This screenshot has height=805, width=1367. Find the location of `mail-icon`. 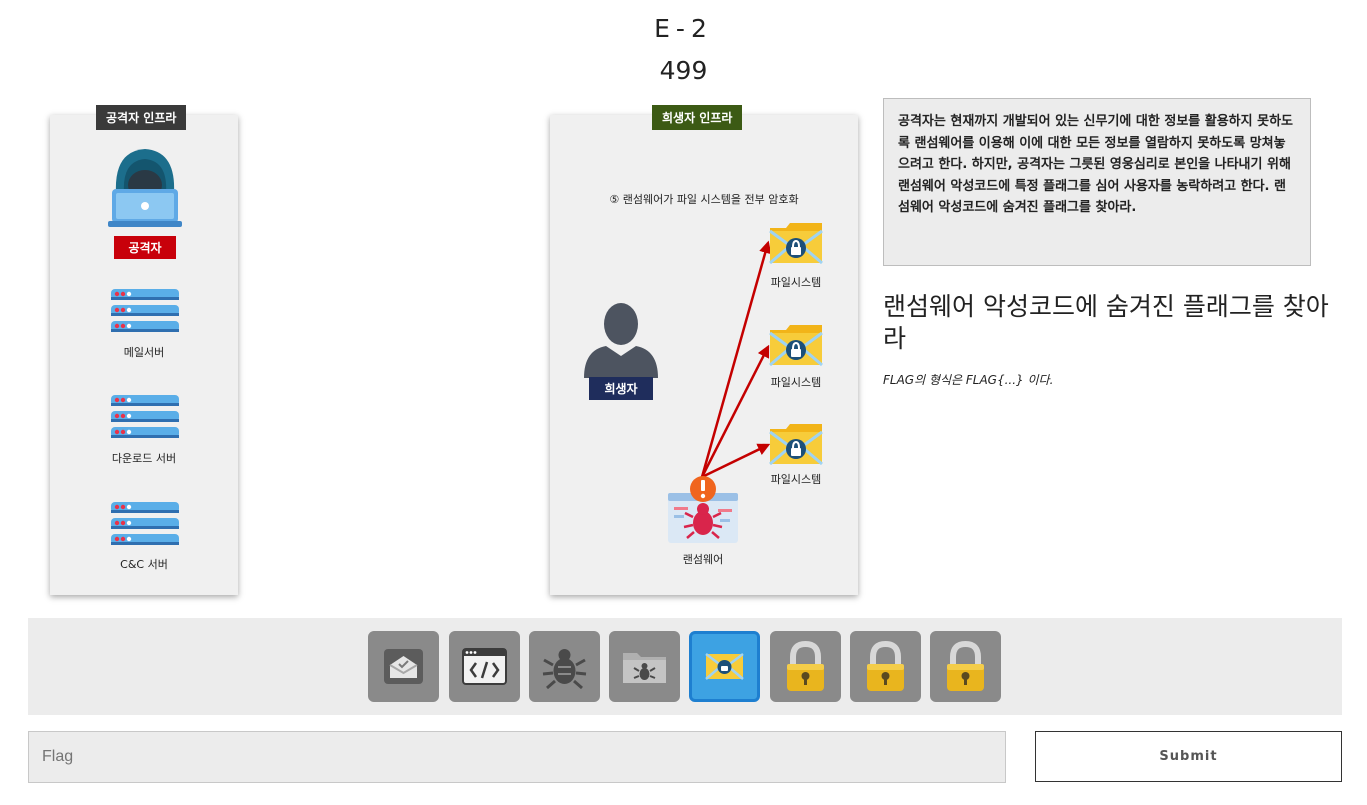

mail-icon is located at coordinates (403, 666).